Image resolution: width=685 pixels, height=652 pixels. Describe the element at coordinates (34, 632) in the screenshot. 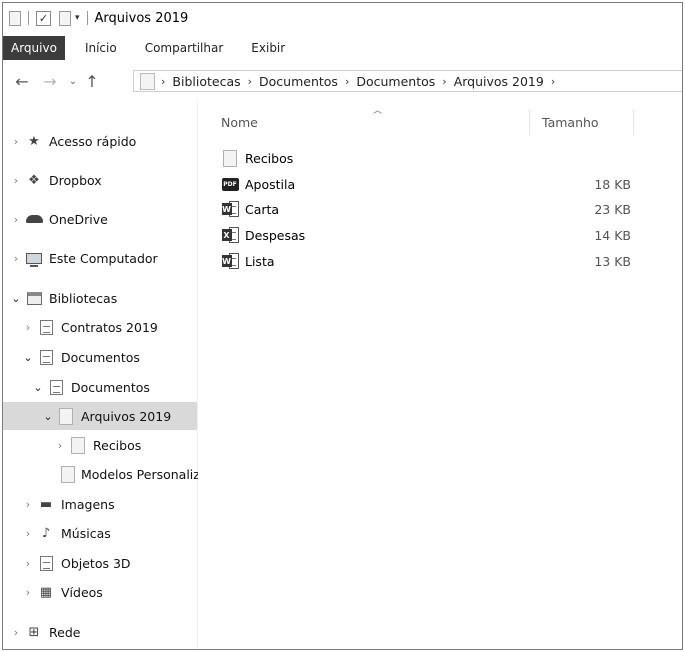

I see `network-icon: ⊞` at that location.